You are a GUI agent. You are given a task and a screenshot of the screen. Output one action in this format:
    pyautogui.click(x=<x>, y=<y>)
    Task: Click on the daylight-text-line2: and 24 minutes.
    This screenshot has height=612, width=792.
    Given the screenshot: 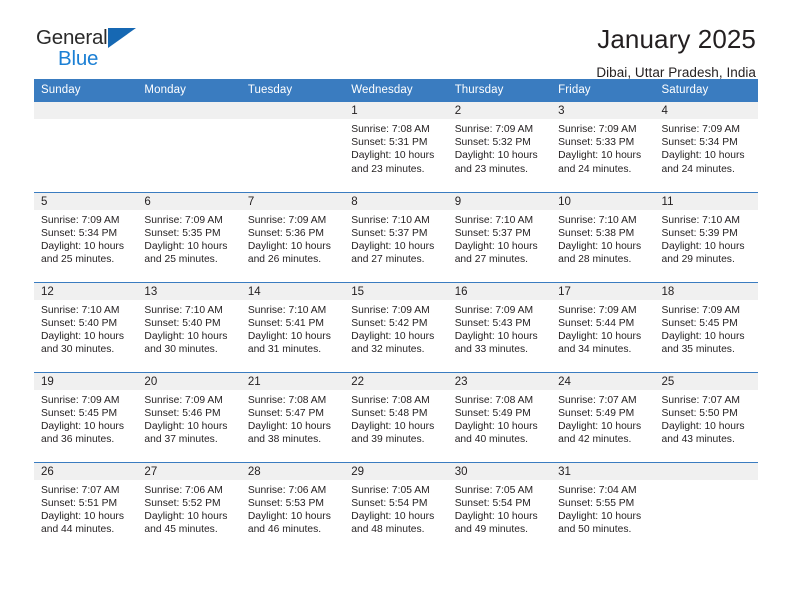 What is the action you would take?
    pyautogui.click(x=698, y=169)
    